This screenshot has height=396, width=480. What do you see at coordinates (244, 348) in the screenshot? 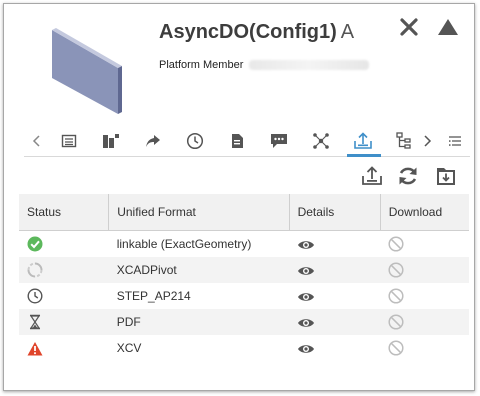
I see `table-row: XCV` at bounding box center [244, 348].